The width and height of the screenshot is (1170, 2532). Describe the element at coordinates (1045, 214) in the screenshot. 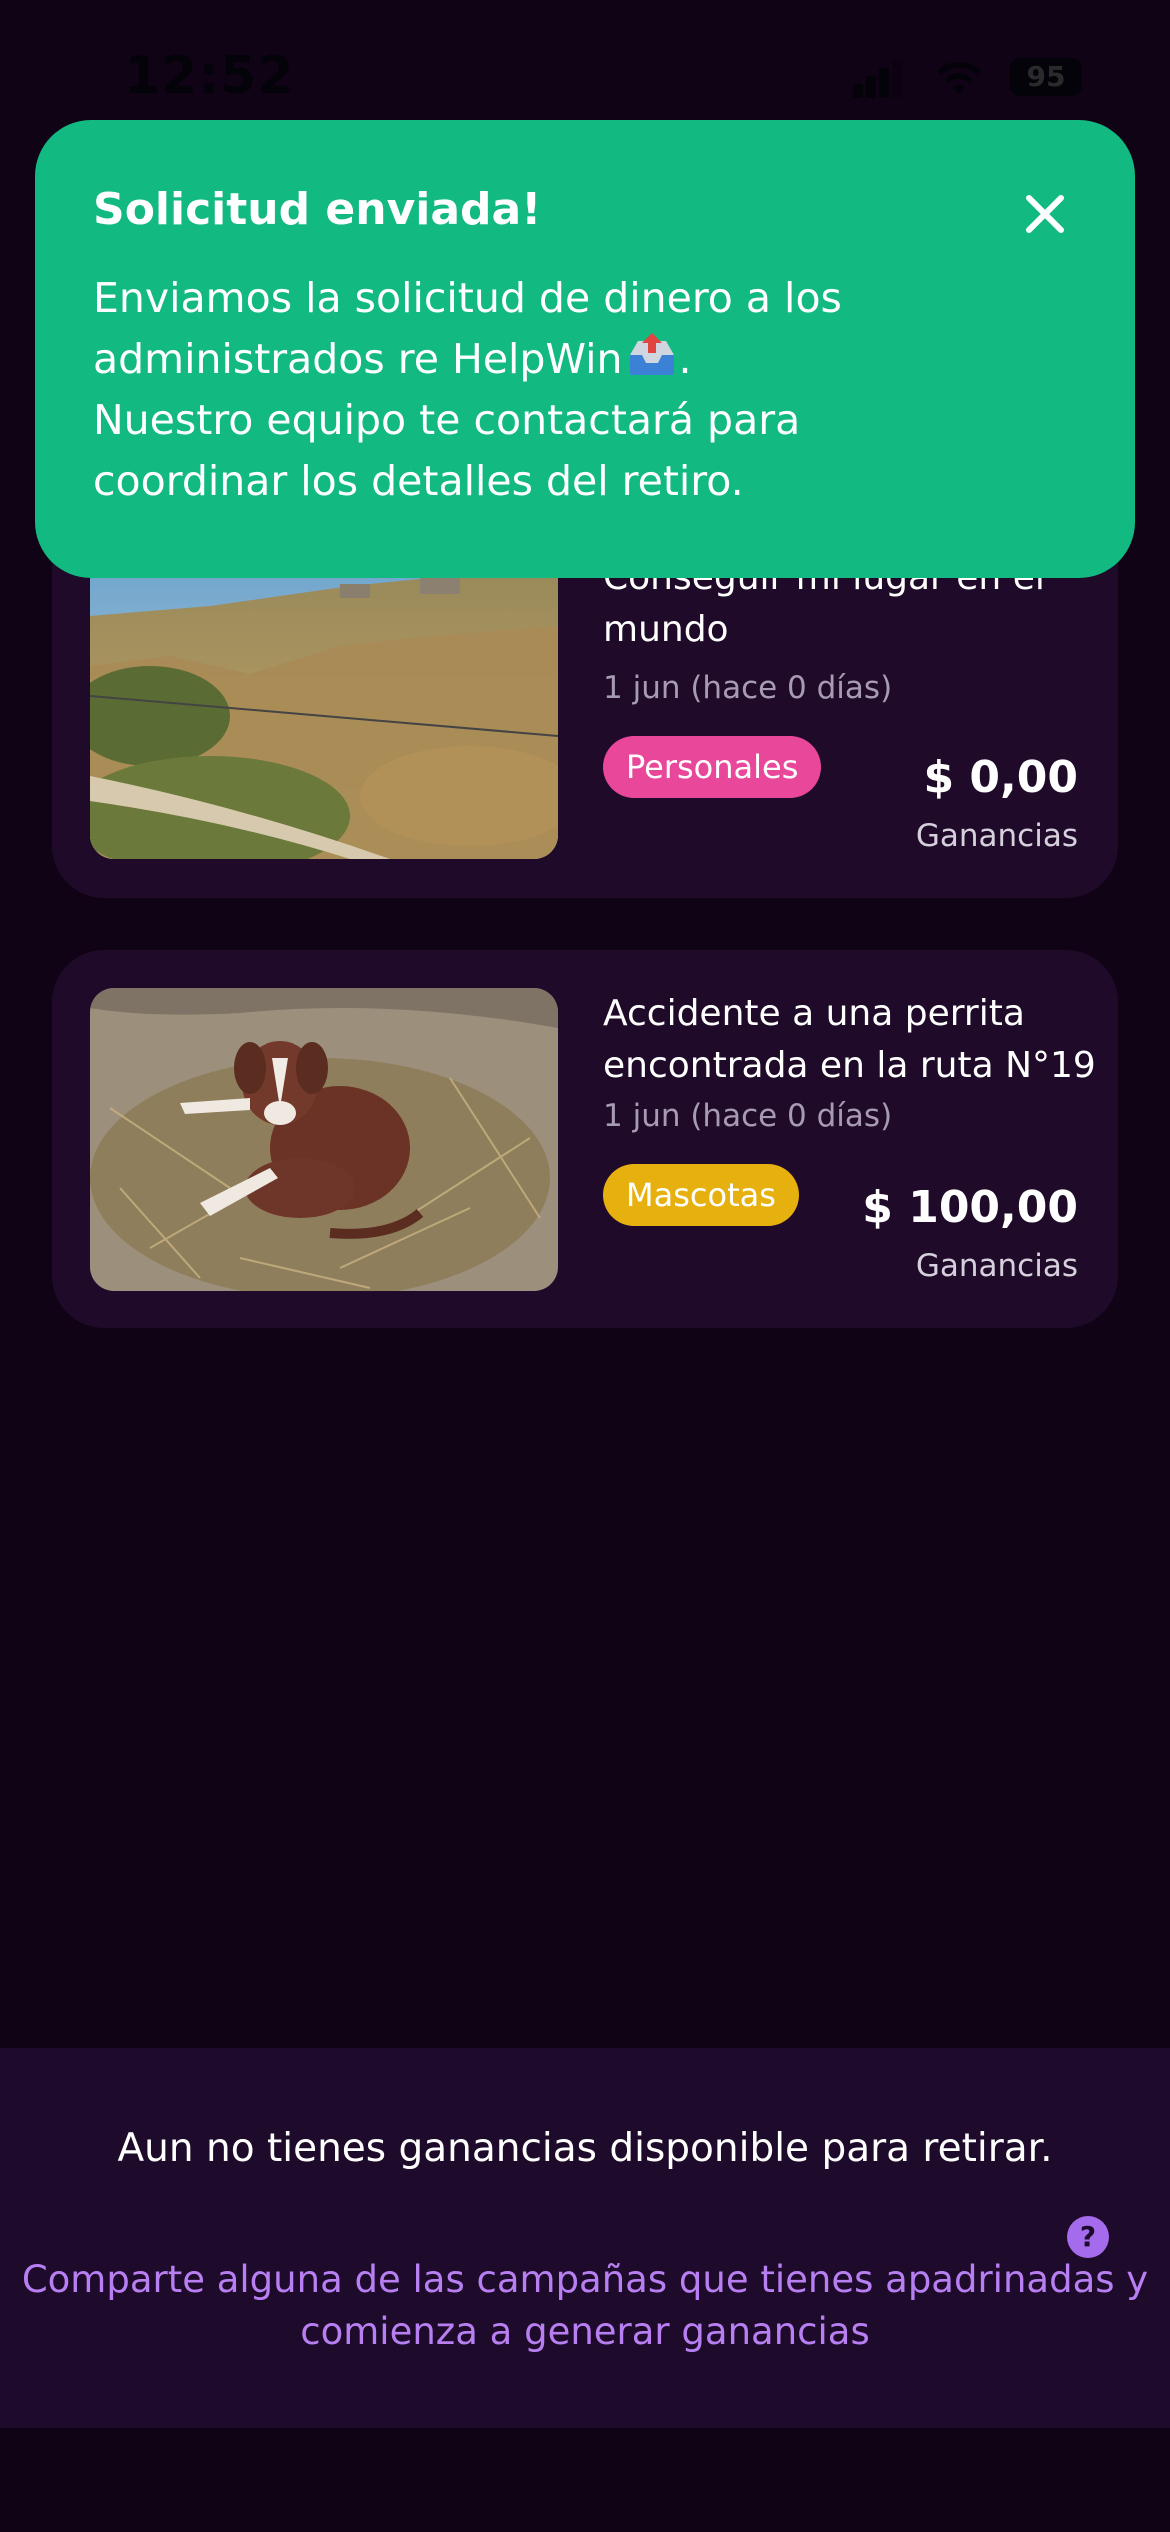

I see `close-icon` at that location.